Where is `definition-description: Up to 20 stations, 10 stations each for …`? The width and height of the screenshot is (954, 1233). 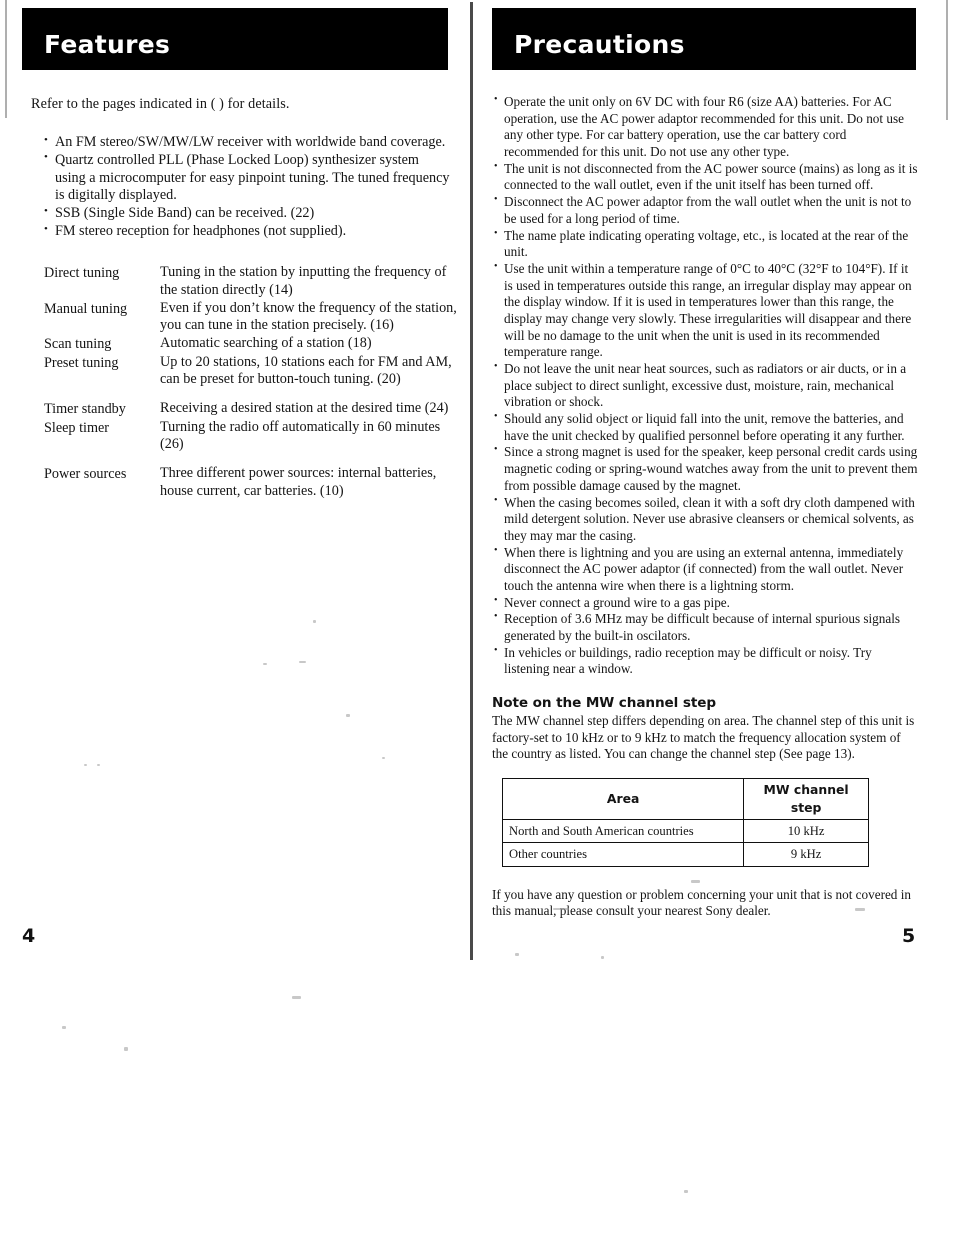 definition-description: Up to 20 stations, 10 stations each for … is located at coordinates (306, 370).